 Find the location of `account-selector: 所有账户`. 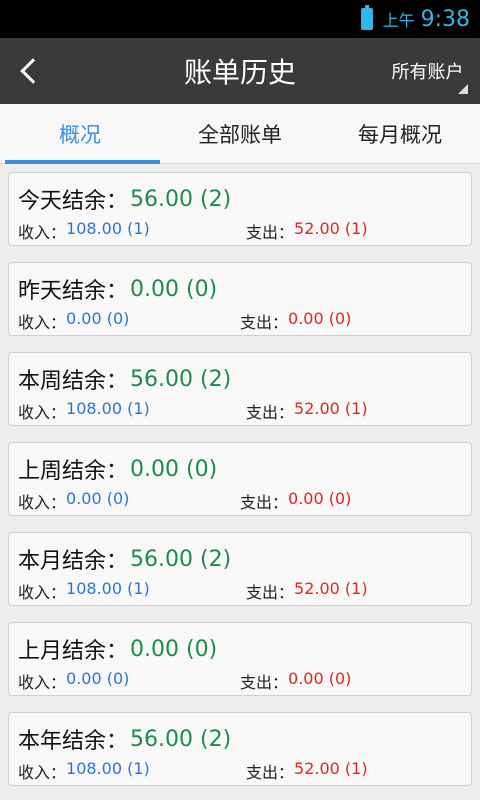

account-selector: 所有账户 is located at coordinates (427, 71).